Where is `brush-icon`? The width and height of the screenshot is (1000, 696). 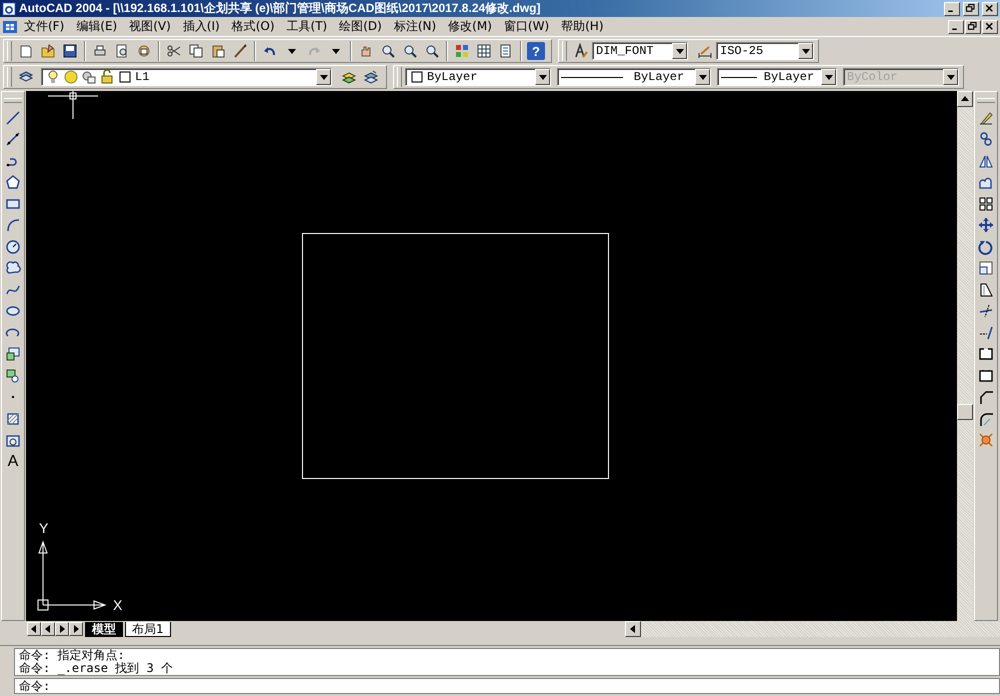 brush-icon is located at coordinates (240, 51).